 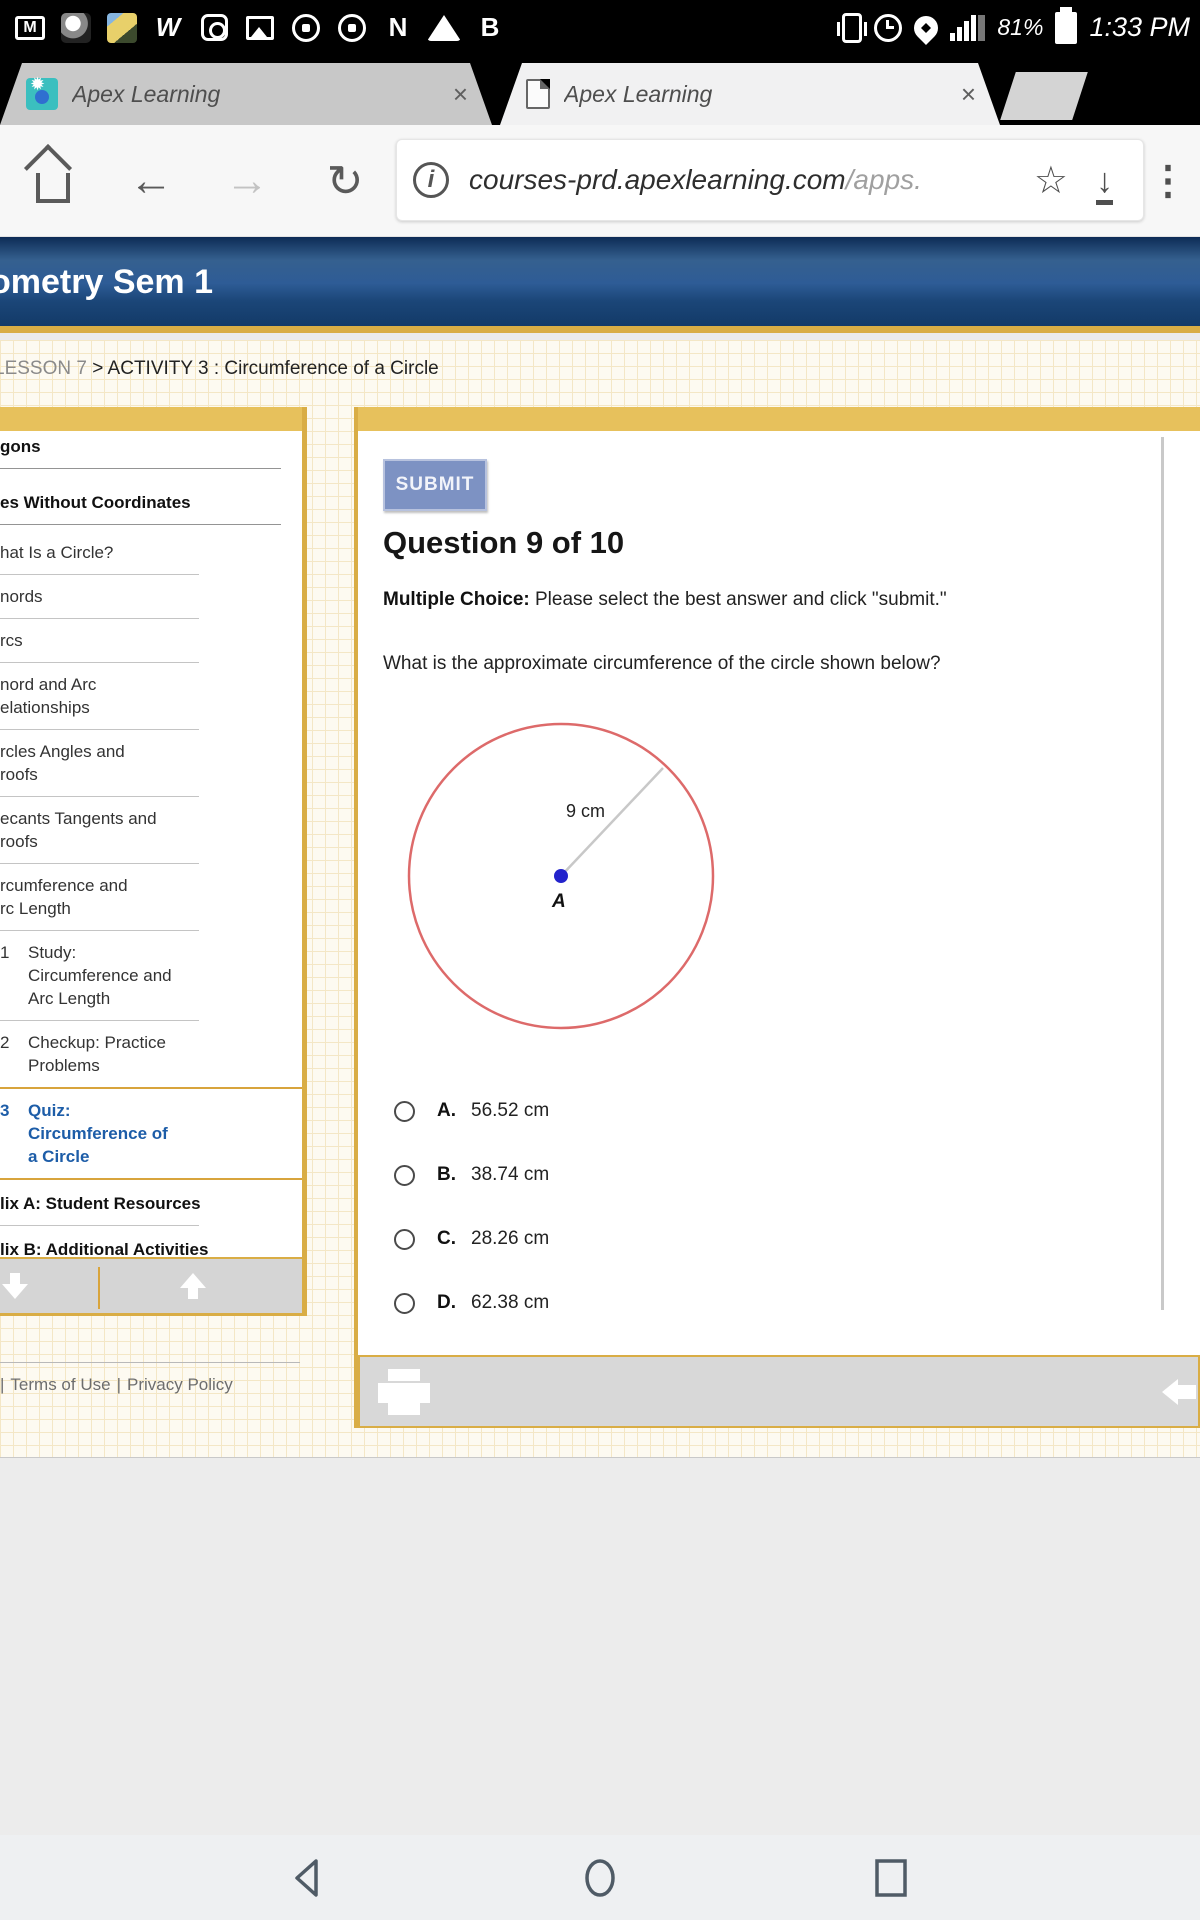 I want to click on breadcrumb-lesson: LESSON 7, so click(x=43, y=368).